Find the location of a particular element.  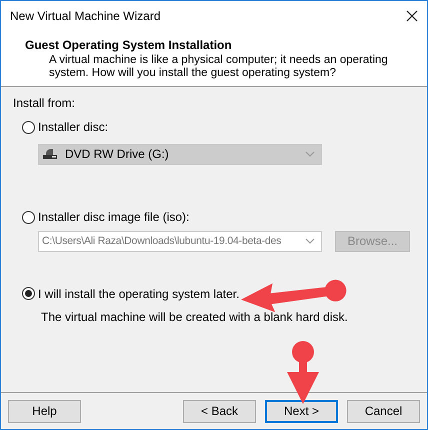

radio-option: Installer disc: is located at coordinates (65, 127).